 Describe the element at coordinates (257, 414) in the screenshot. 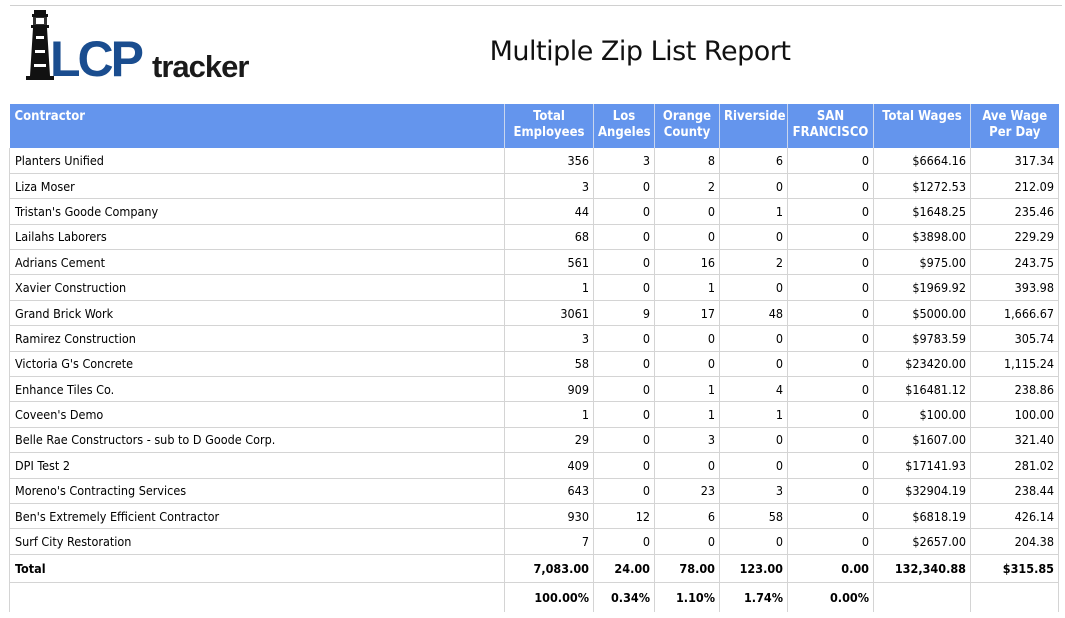

I see `cell-contractor: Coveen's Demo` at that location.